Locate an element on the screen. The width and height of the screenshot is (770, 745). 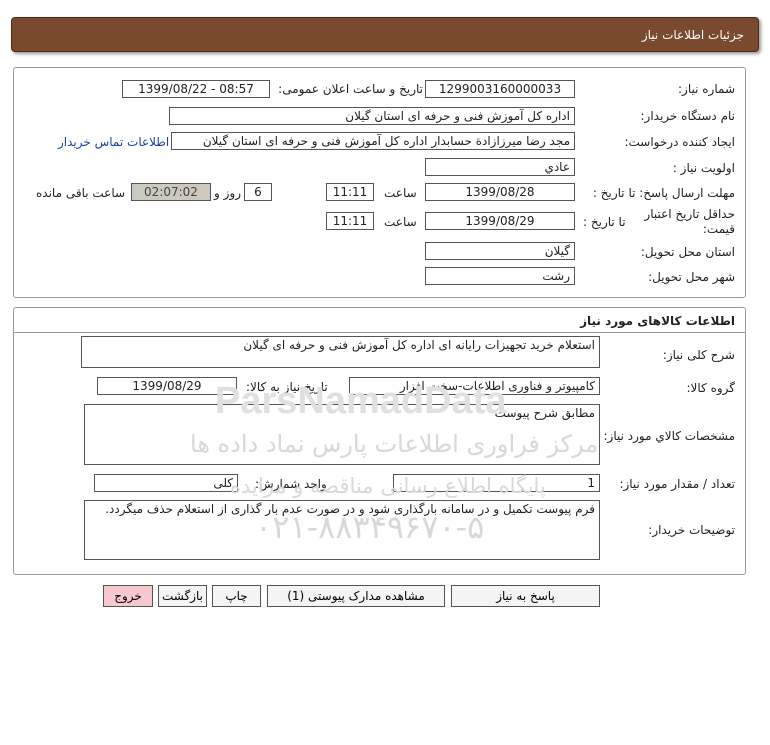
buyer-notes-label: توضیحات خریدار: is located at coordinates (691, 530).